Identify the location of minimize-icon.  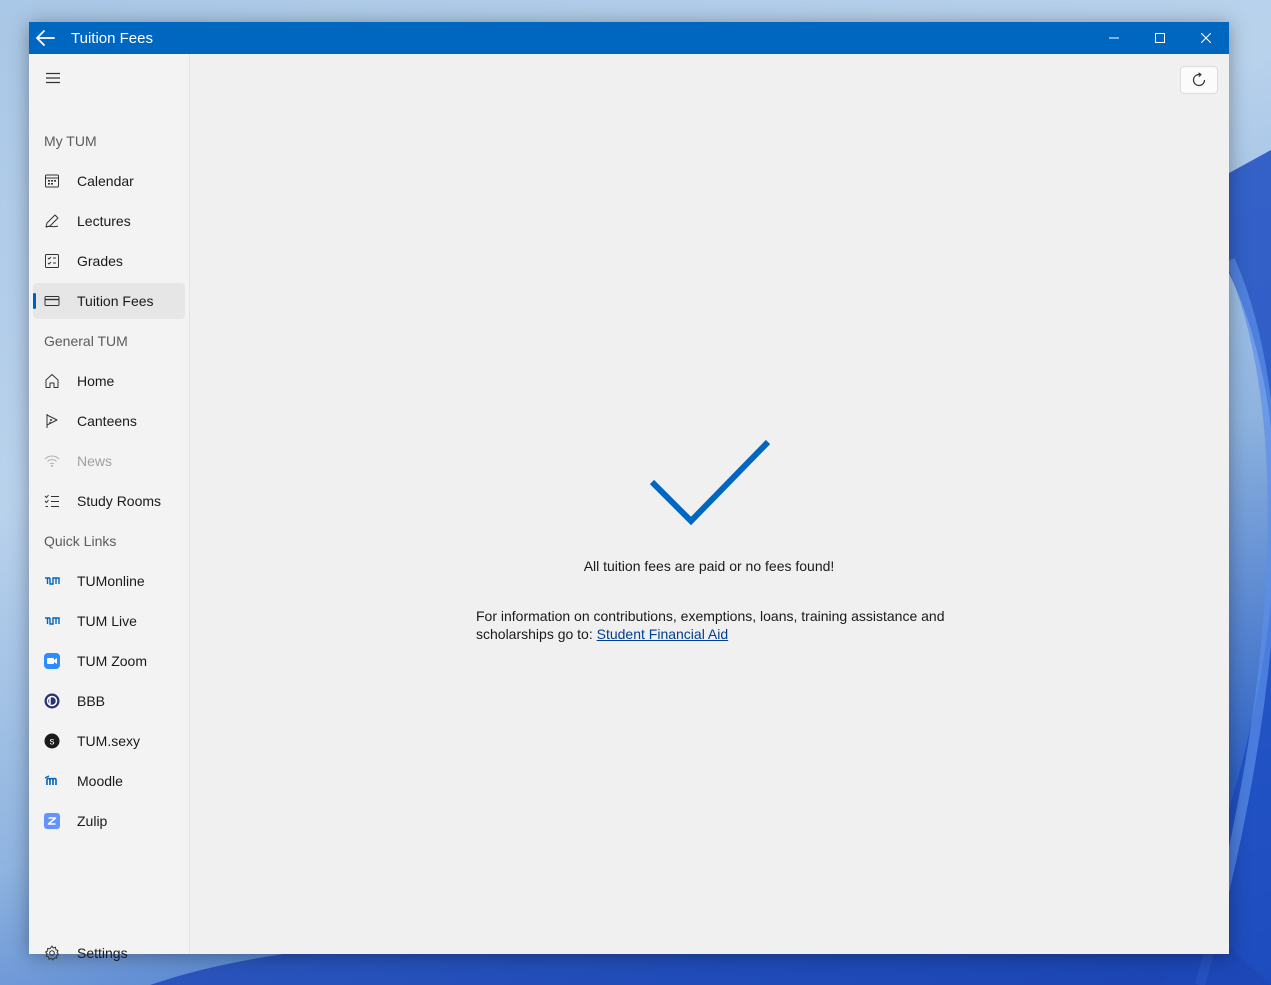
(1114, 38).